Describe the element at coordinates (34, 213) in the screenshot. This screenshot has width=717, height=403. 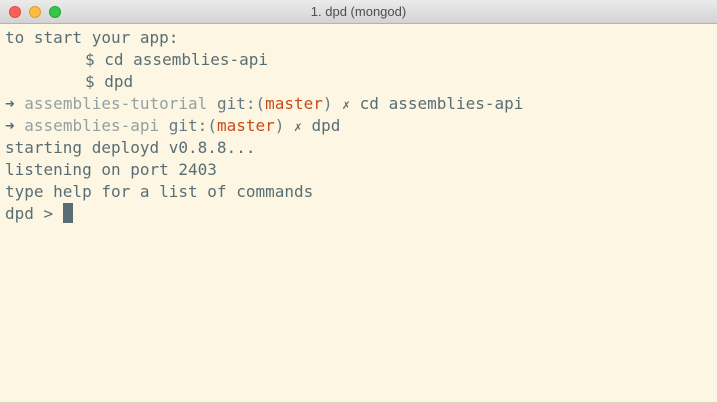
I see `dpd-prompt: dpd >` at that location.